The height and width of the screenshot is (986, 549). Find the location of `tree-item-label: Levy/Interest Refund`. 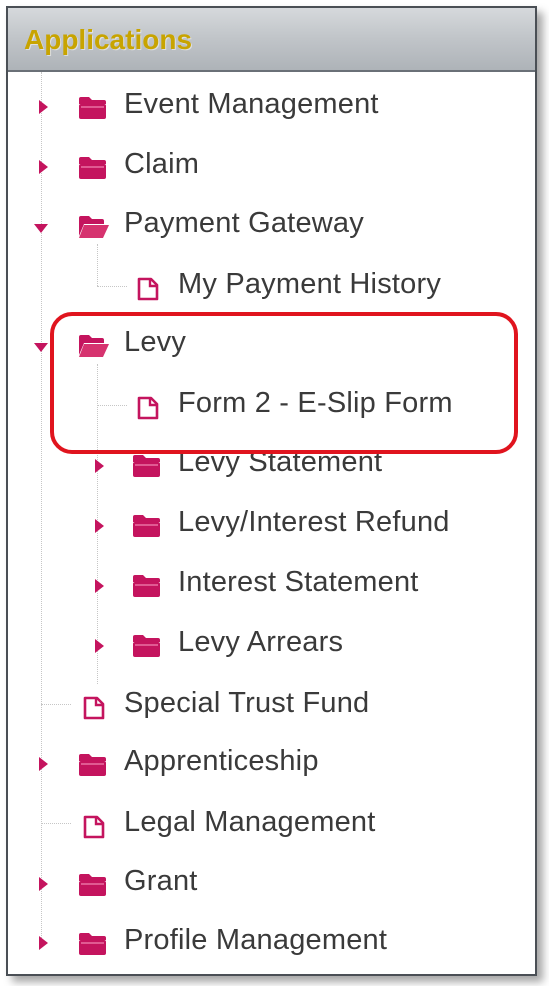

tree-item-label: Levy/Interest Refund is located at coordinates (314, 522).